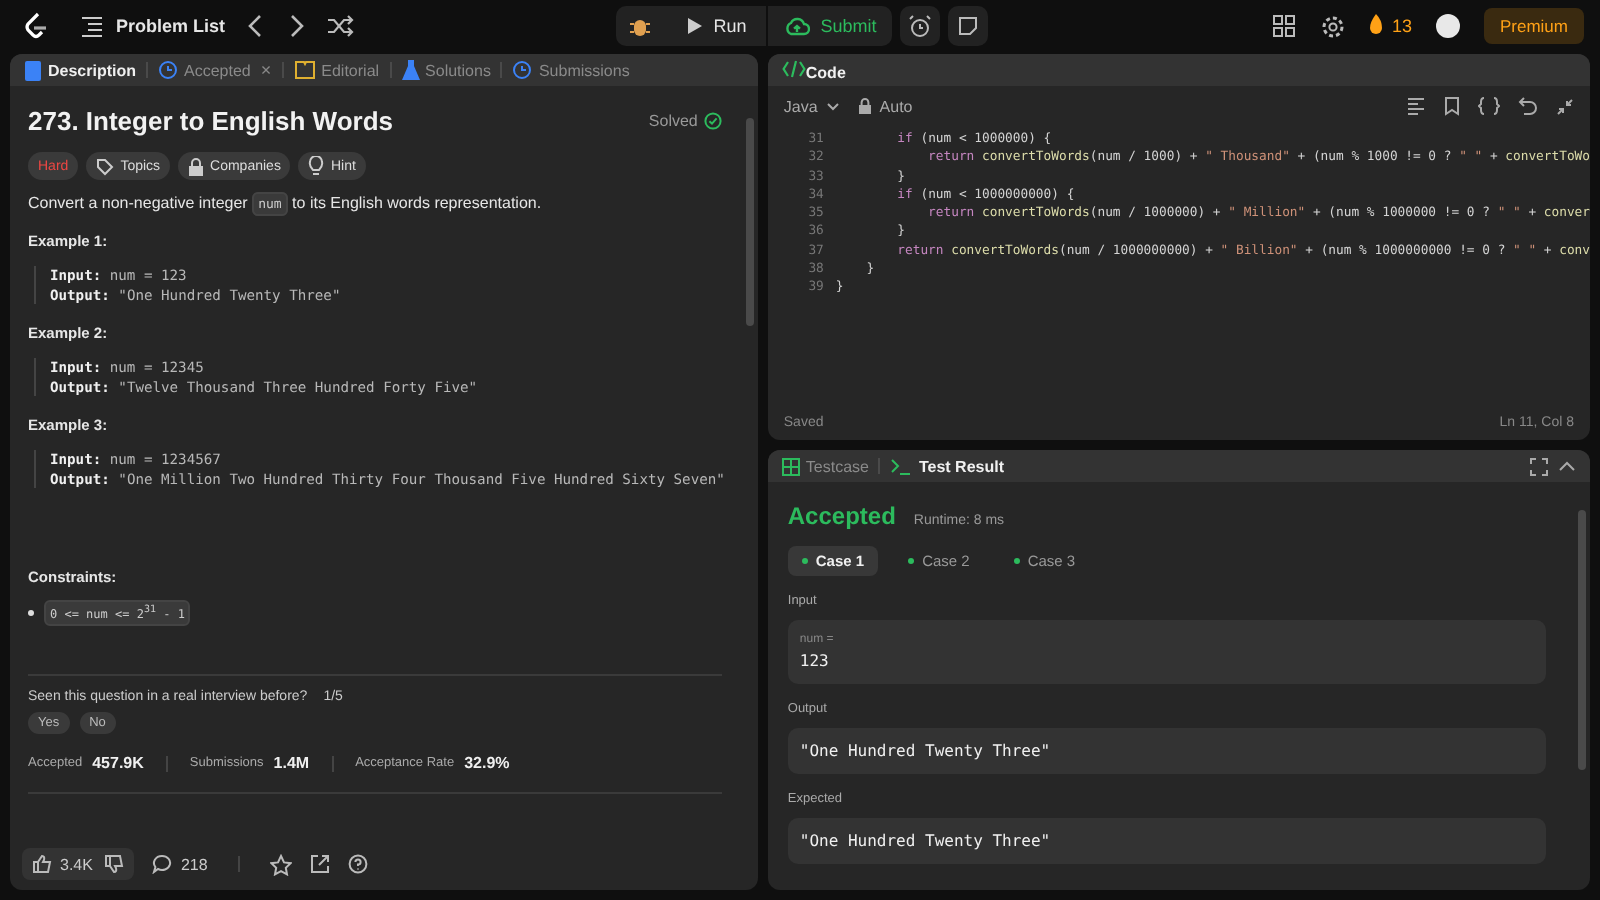 The height and width of the screenshot is (900, 1600). What do you see at coordinates (1416, 106) in the screenshot?
I see `format-icon` at bounding box center [1416, 106].